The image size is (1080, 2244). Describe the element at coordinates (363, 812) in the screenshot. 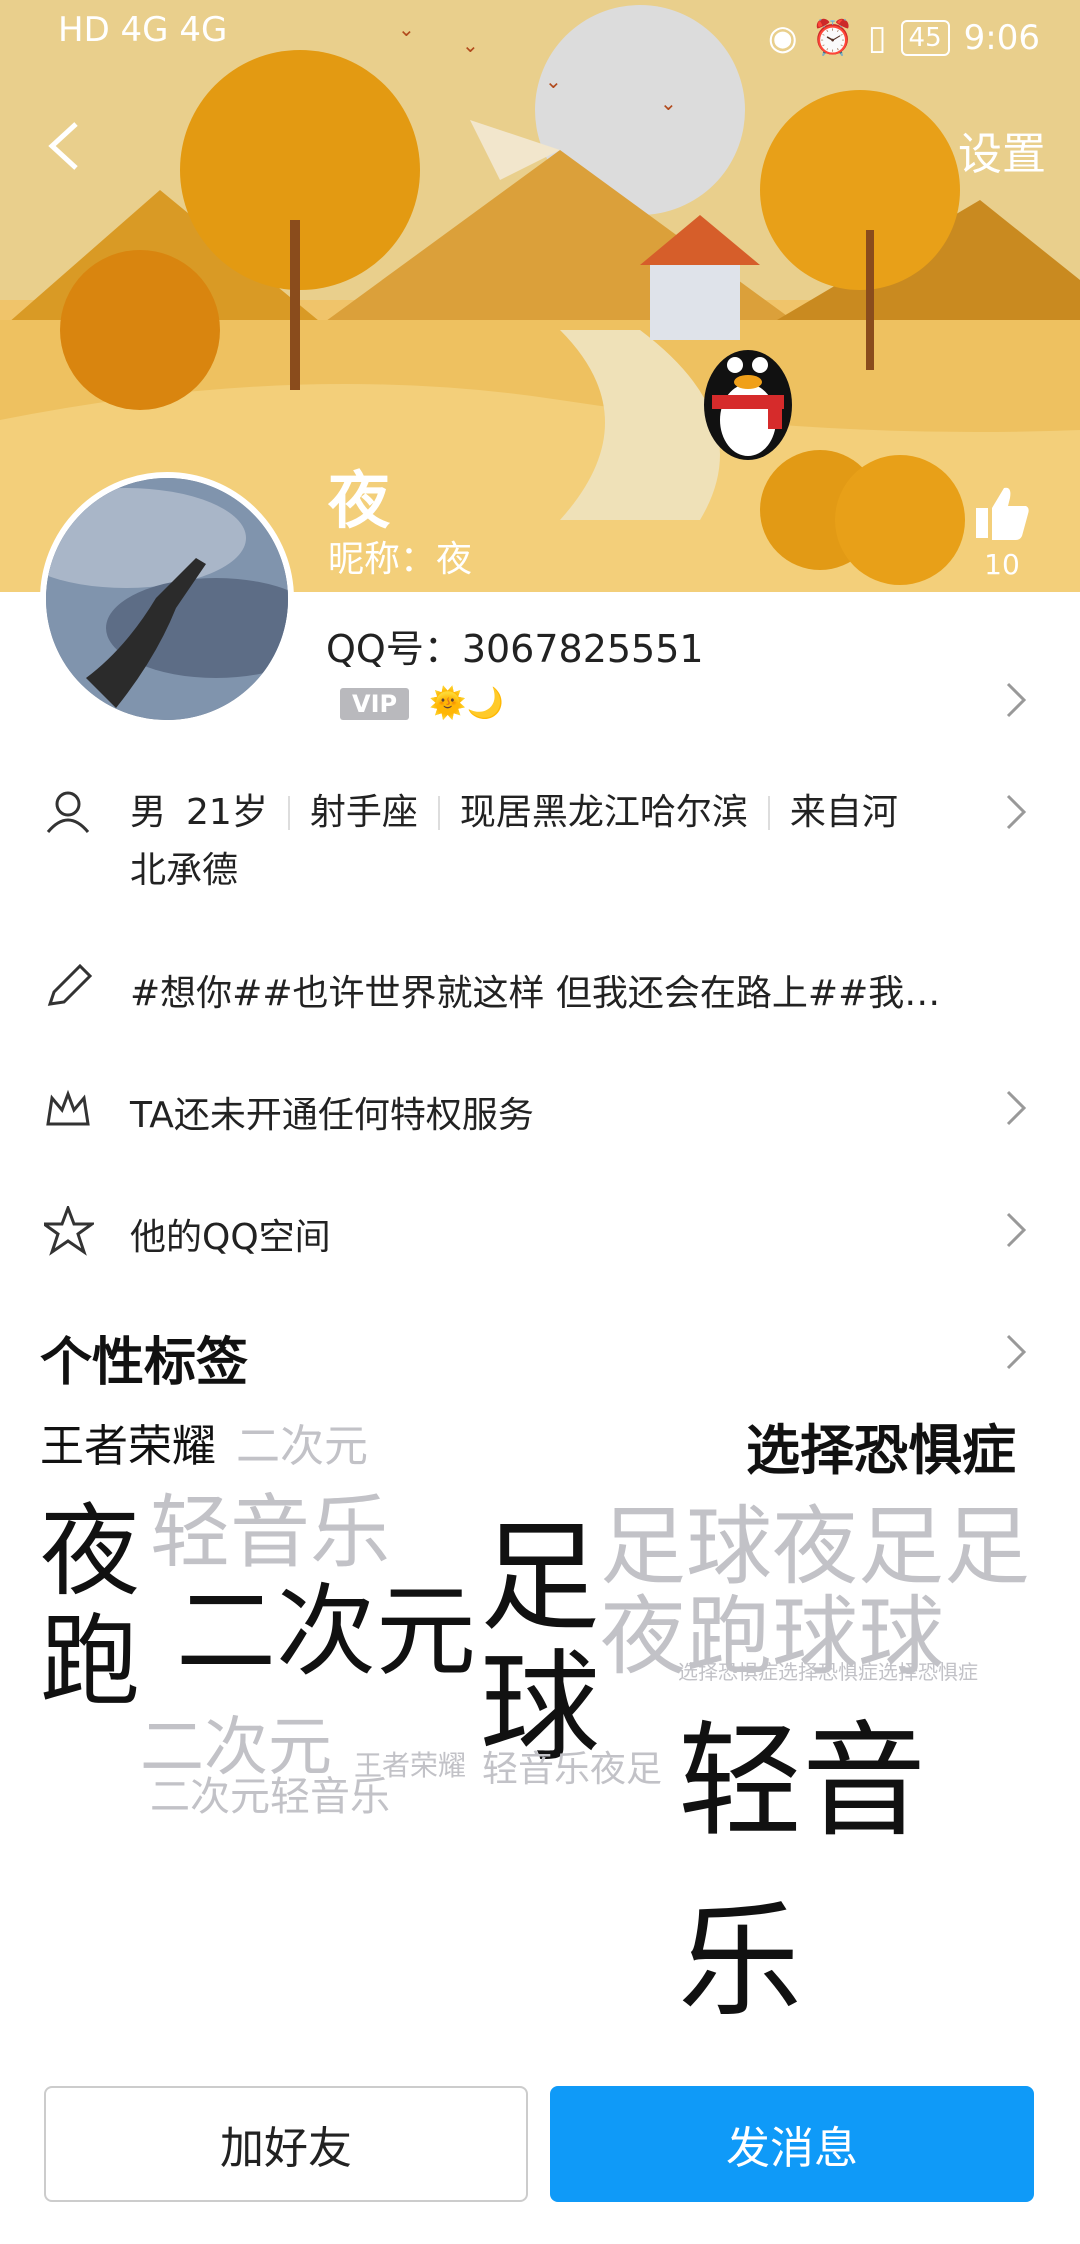

I see `zodiac: 射手座` at that location.